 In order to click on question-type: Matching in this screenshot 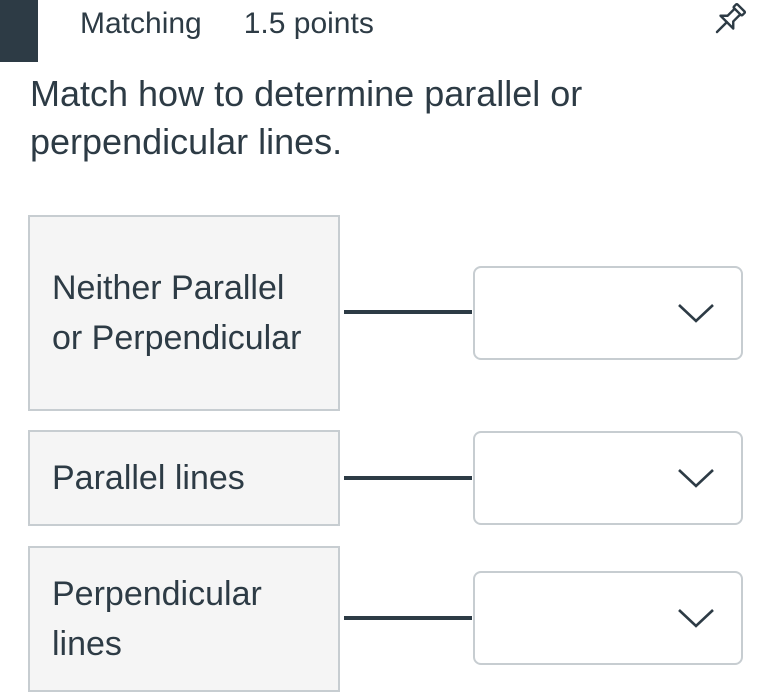, I will do `click(141, 23)`.